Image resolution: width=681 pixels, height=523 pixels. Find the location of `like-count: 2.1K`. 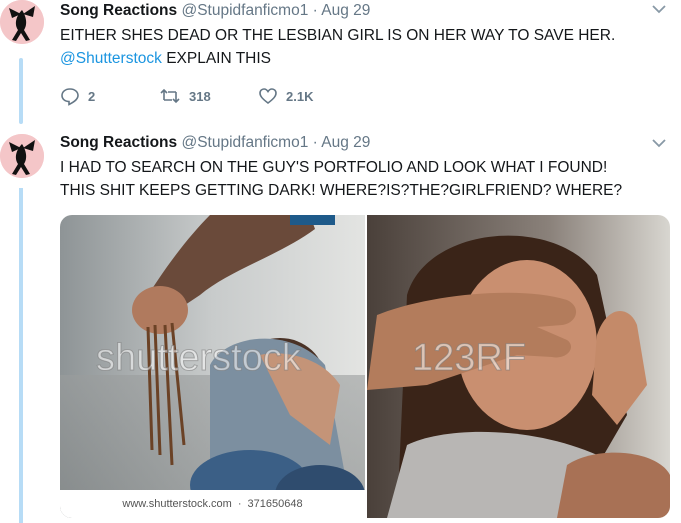

like-count: 2.1K is located at coordinates (300, 96).